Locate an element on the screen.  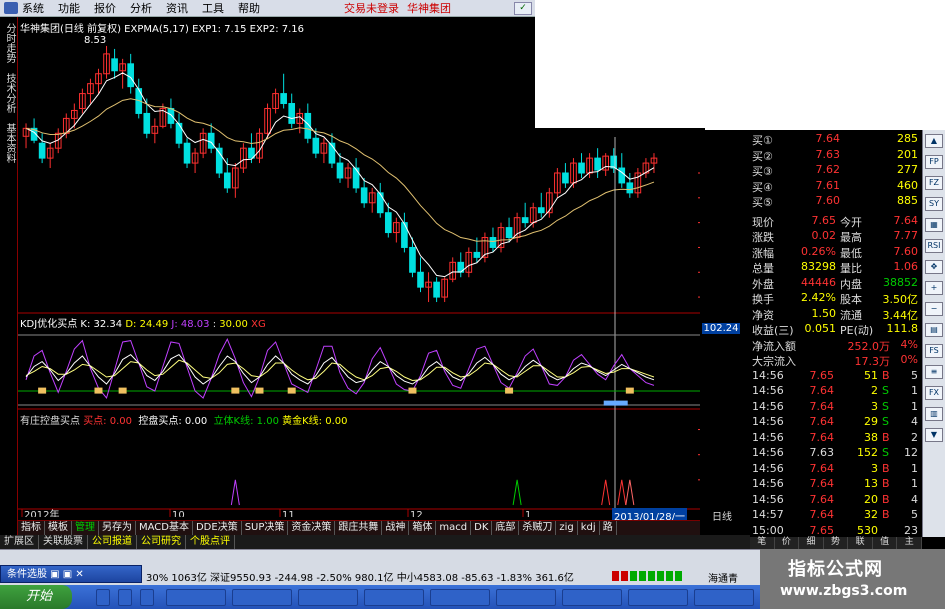
menu-item-help: 帮助 is located at coordinates (249, 8).